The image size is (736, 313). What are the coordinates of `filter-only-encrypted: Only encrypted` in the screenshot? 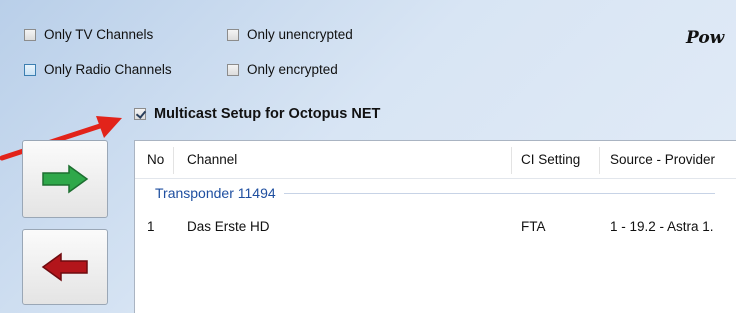 It's located at (282, 69).